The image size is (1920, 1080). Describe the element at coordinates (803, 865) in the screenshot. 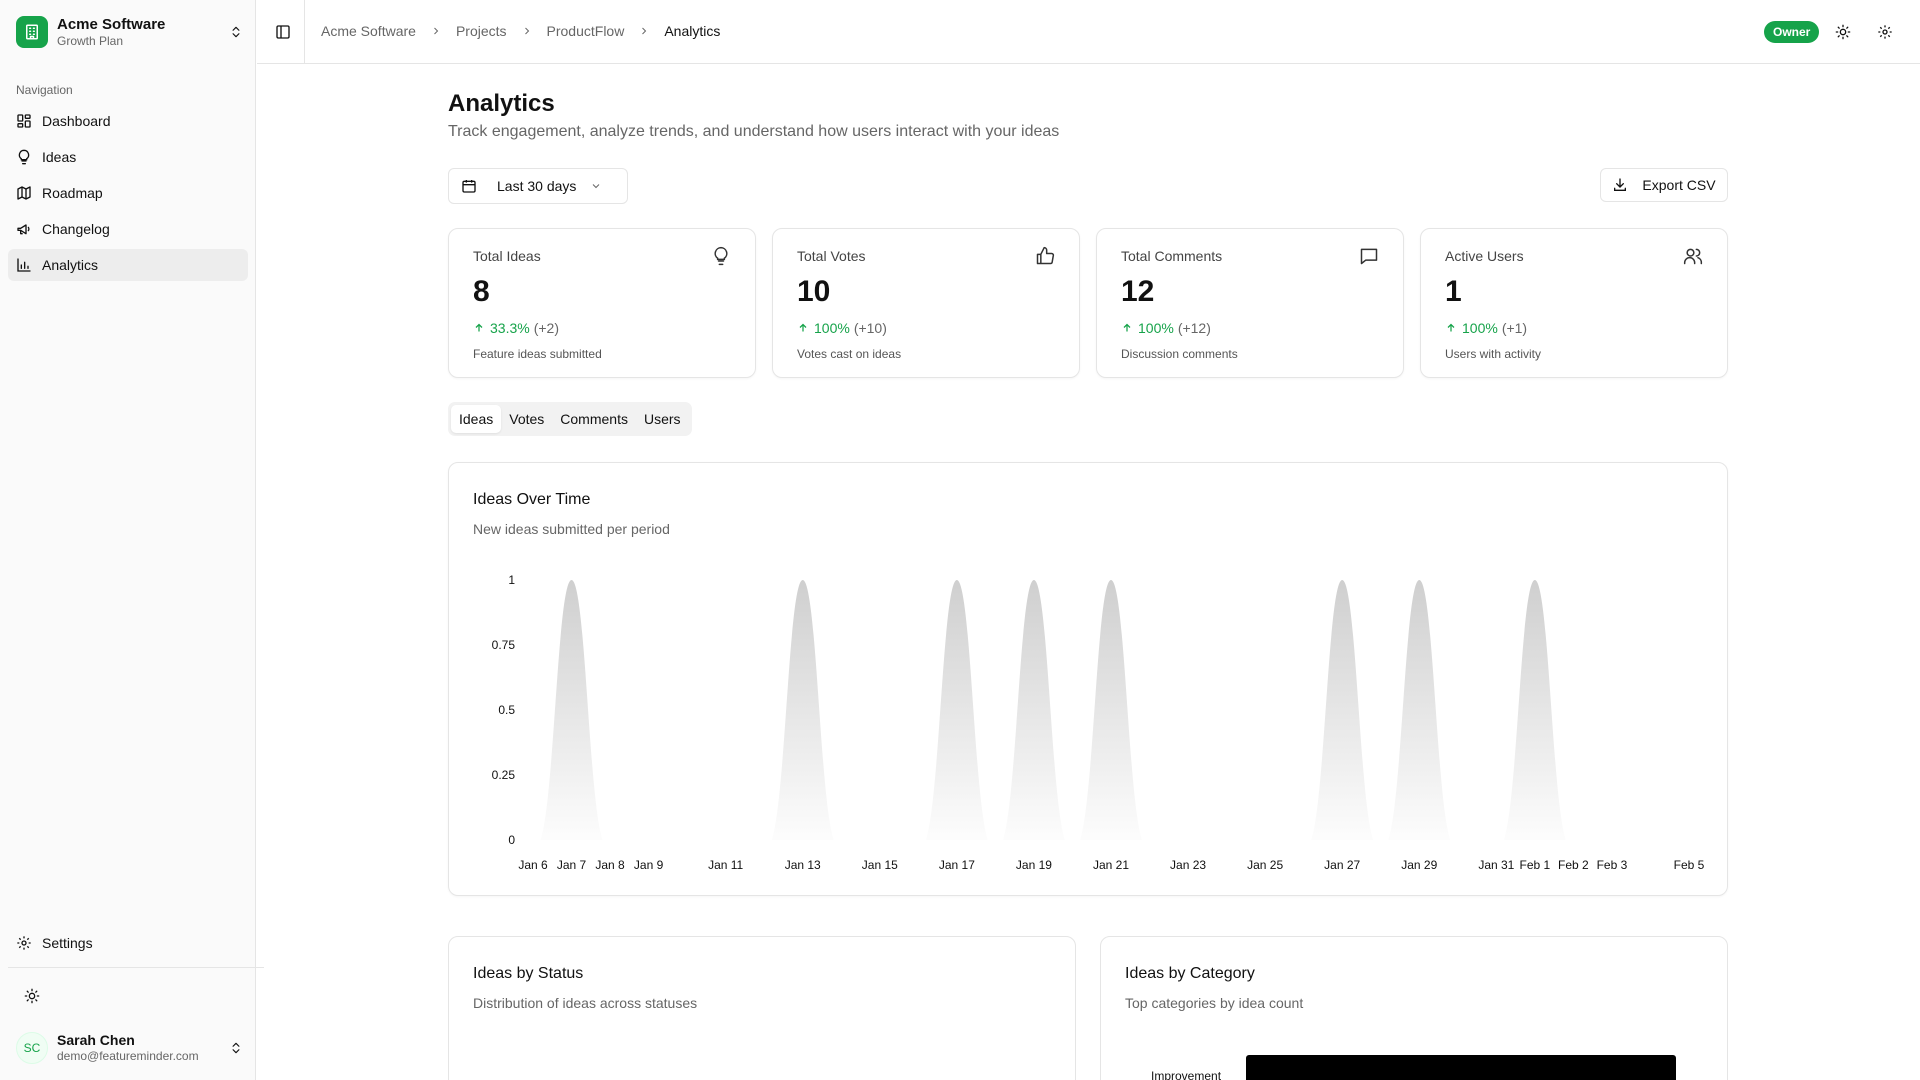

I see `x-tick-label: Jan 13` at that location.